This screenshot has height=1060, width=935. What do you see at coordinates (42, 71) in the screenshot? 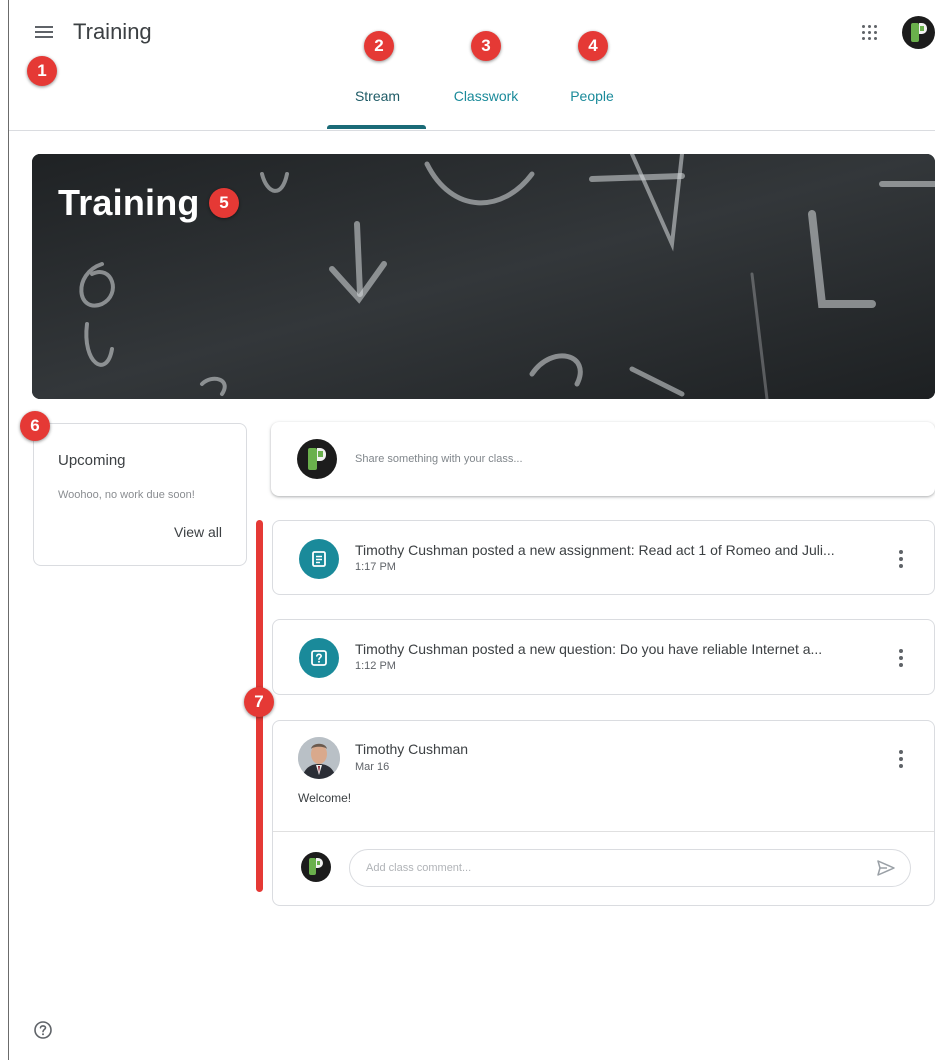
I see `callout-badge-1: 1` at bounding box center [42, 71].